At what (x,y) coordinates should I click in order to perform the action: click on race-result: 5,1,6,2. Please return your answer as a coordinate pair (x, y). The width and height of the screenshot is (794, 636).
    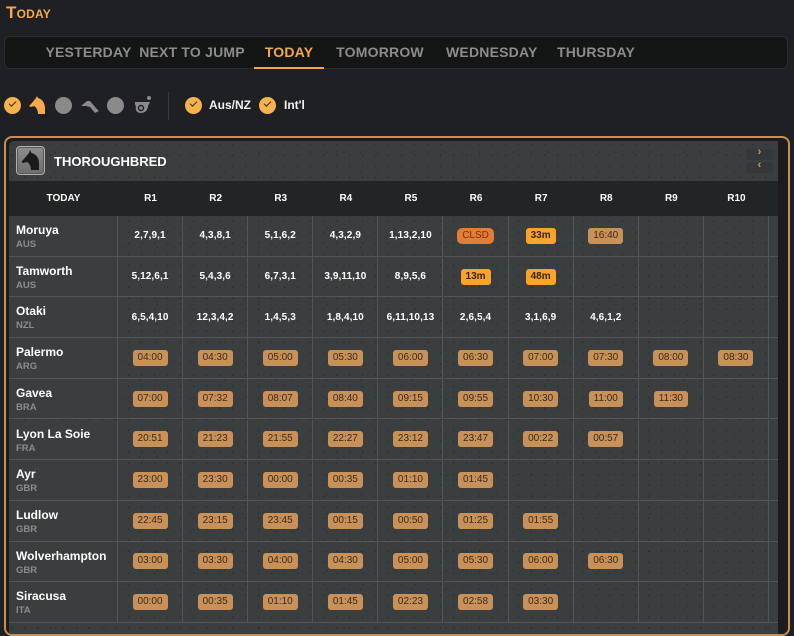
    Looking at the image, I should click on (280, 235).